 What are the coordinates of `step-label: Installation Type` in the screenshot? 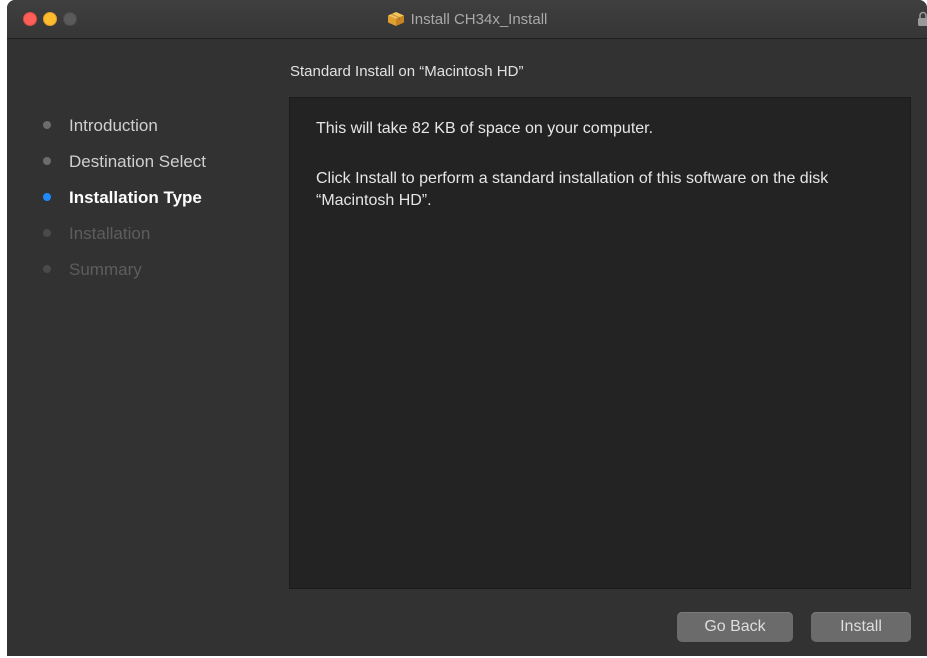 It's located at (135, 197).